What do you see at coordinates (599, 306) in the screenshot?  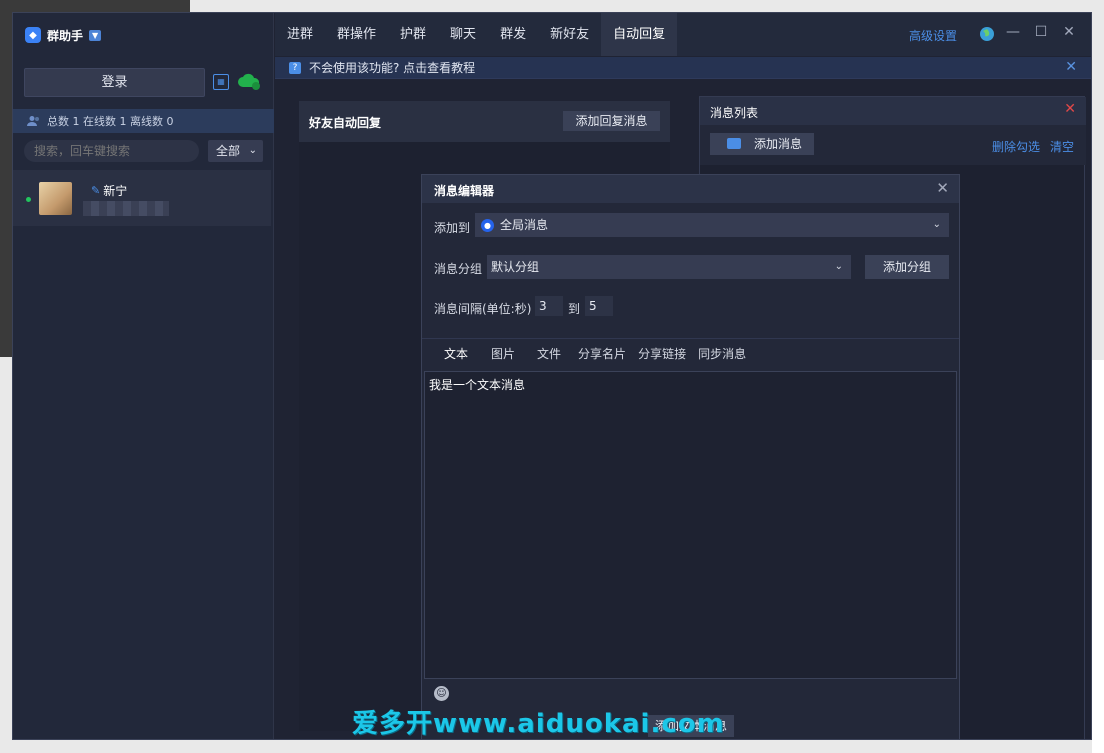 I see `interval-to-input` at bounding box center [599, 306].